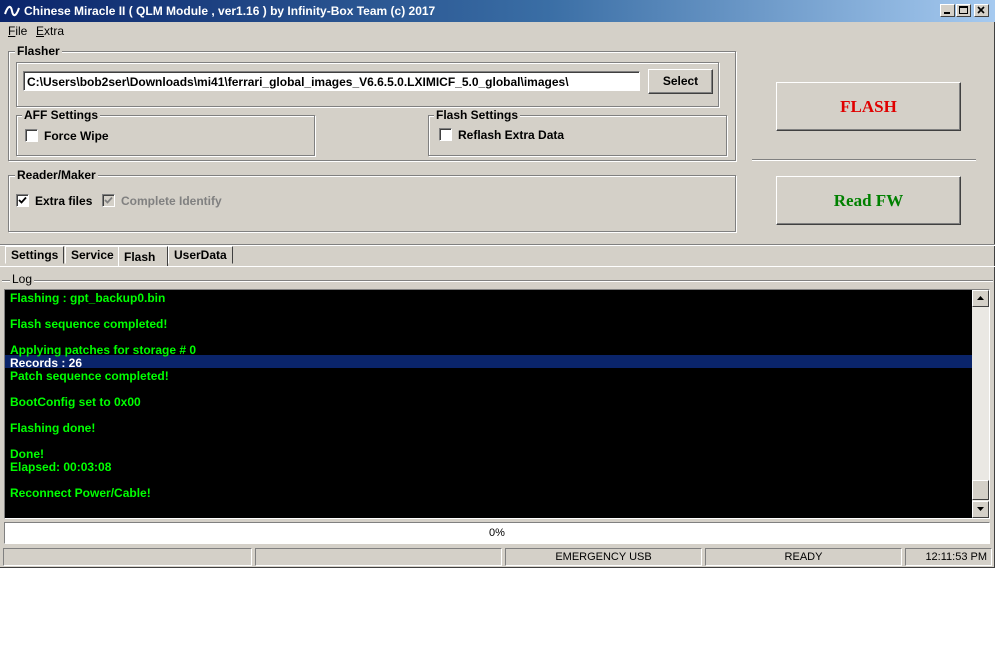 The height and width of the screenshot is (653, 995). I want to click on log-line: Elapsed: 00:03:08, so click(61, 467).